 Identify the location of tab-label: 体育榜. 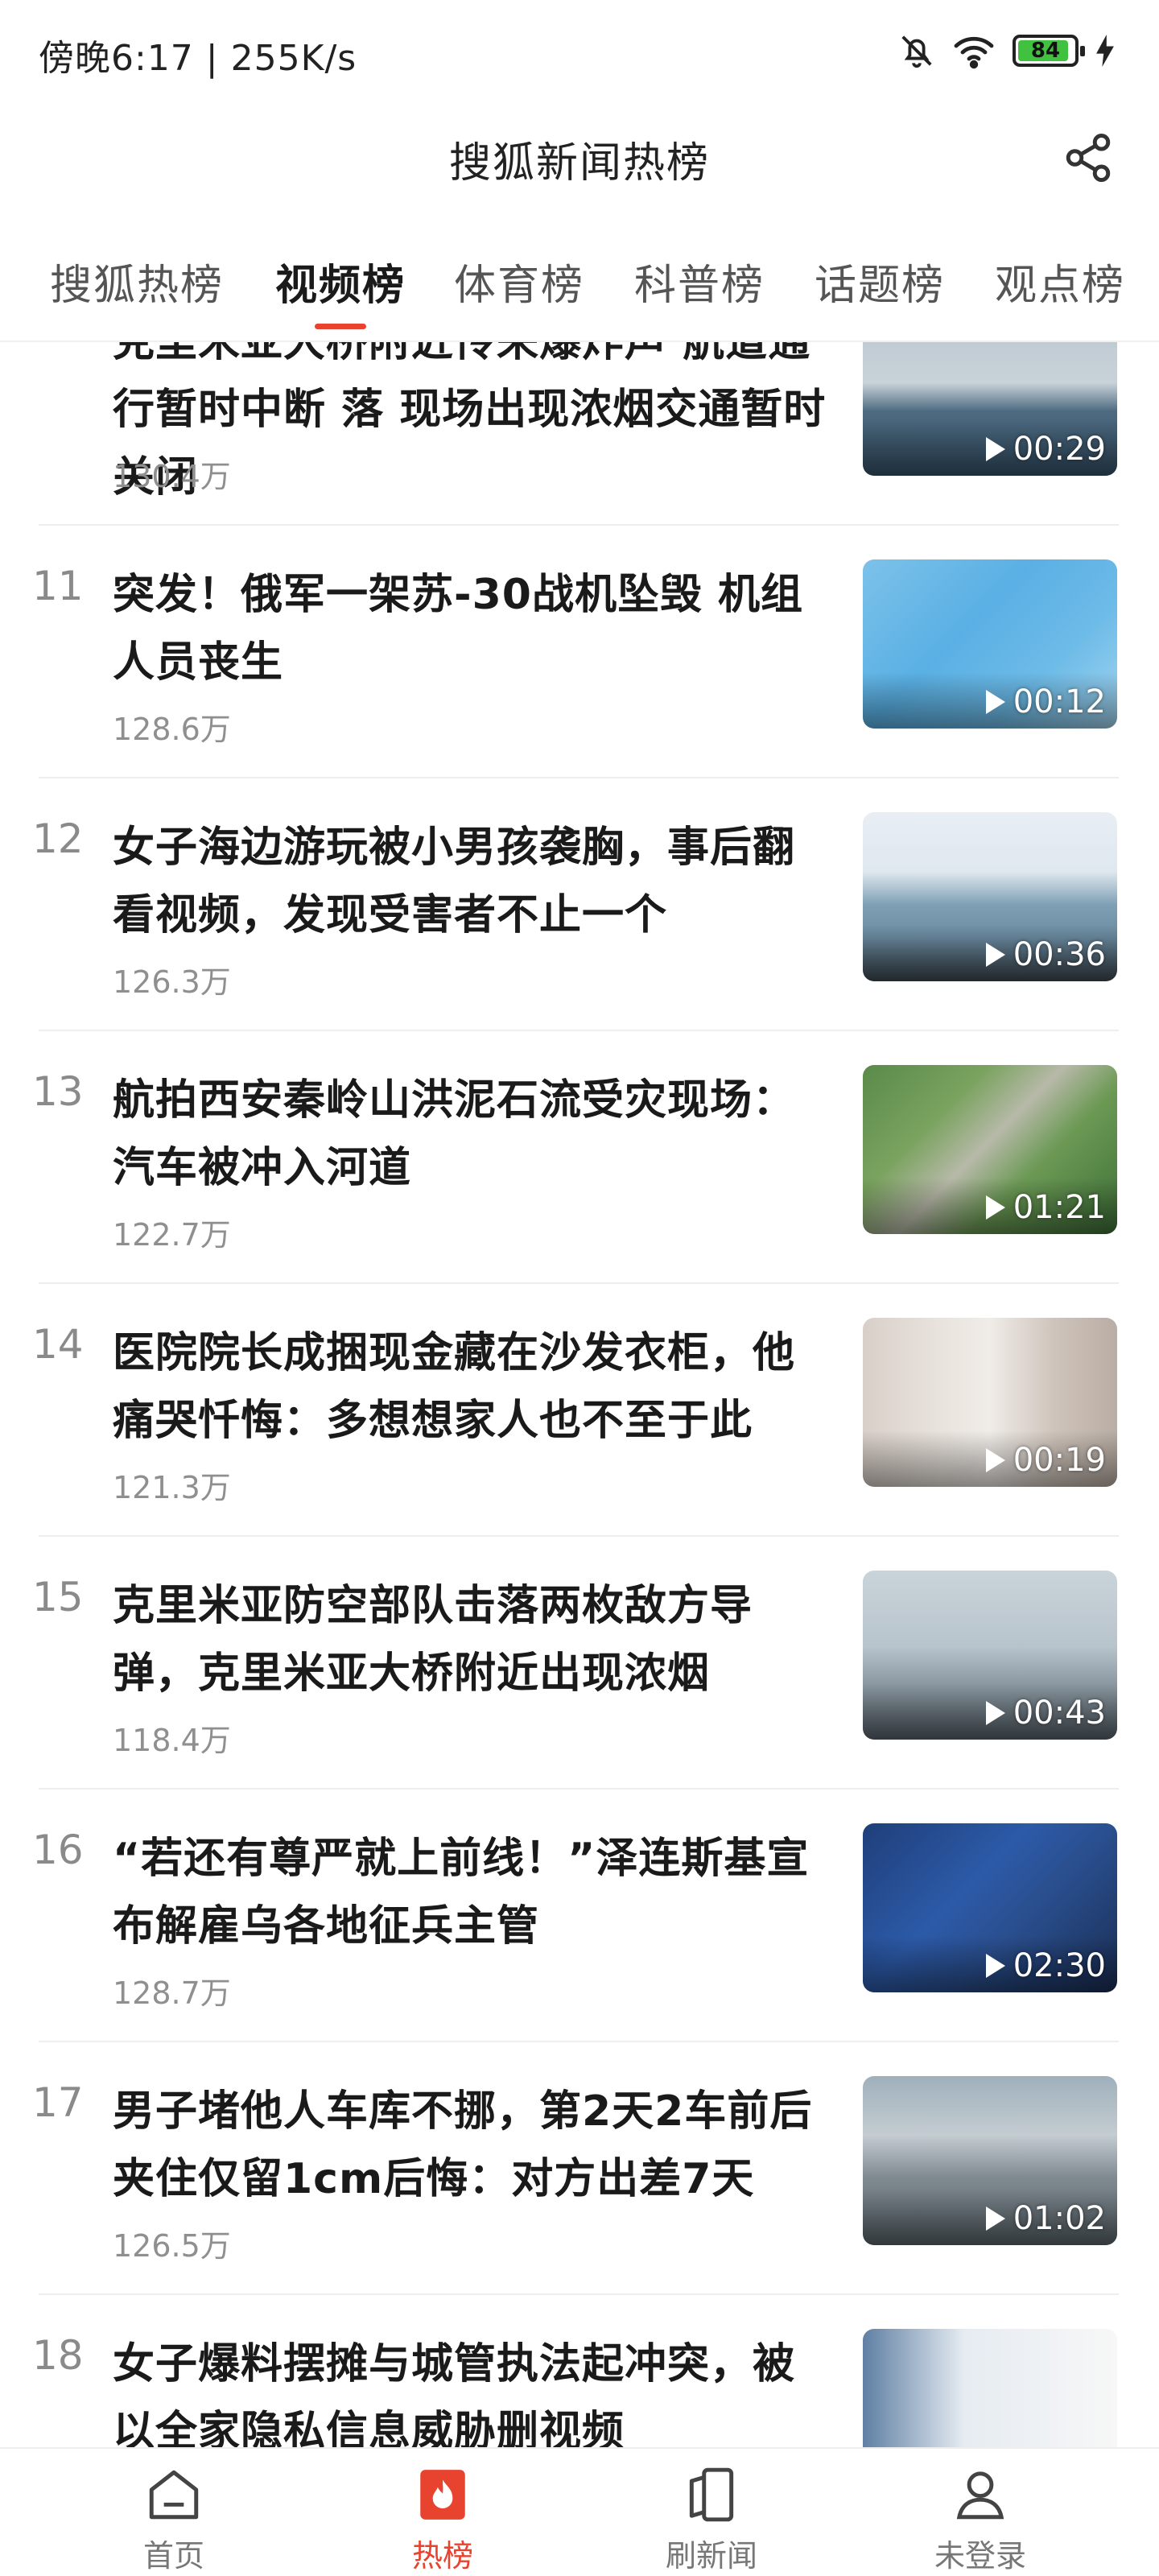
(519, 286).